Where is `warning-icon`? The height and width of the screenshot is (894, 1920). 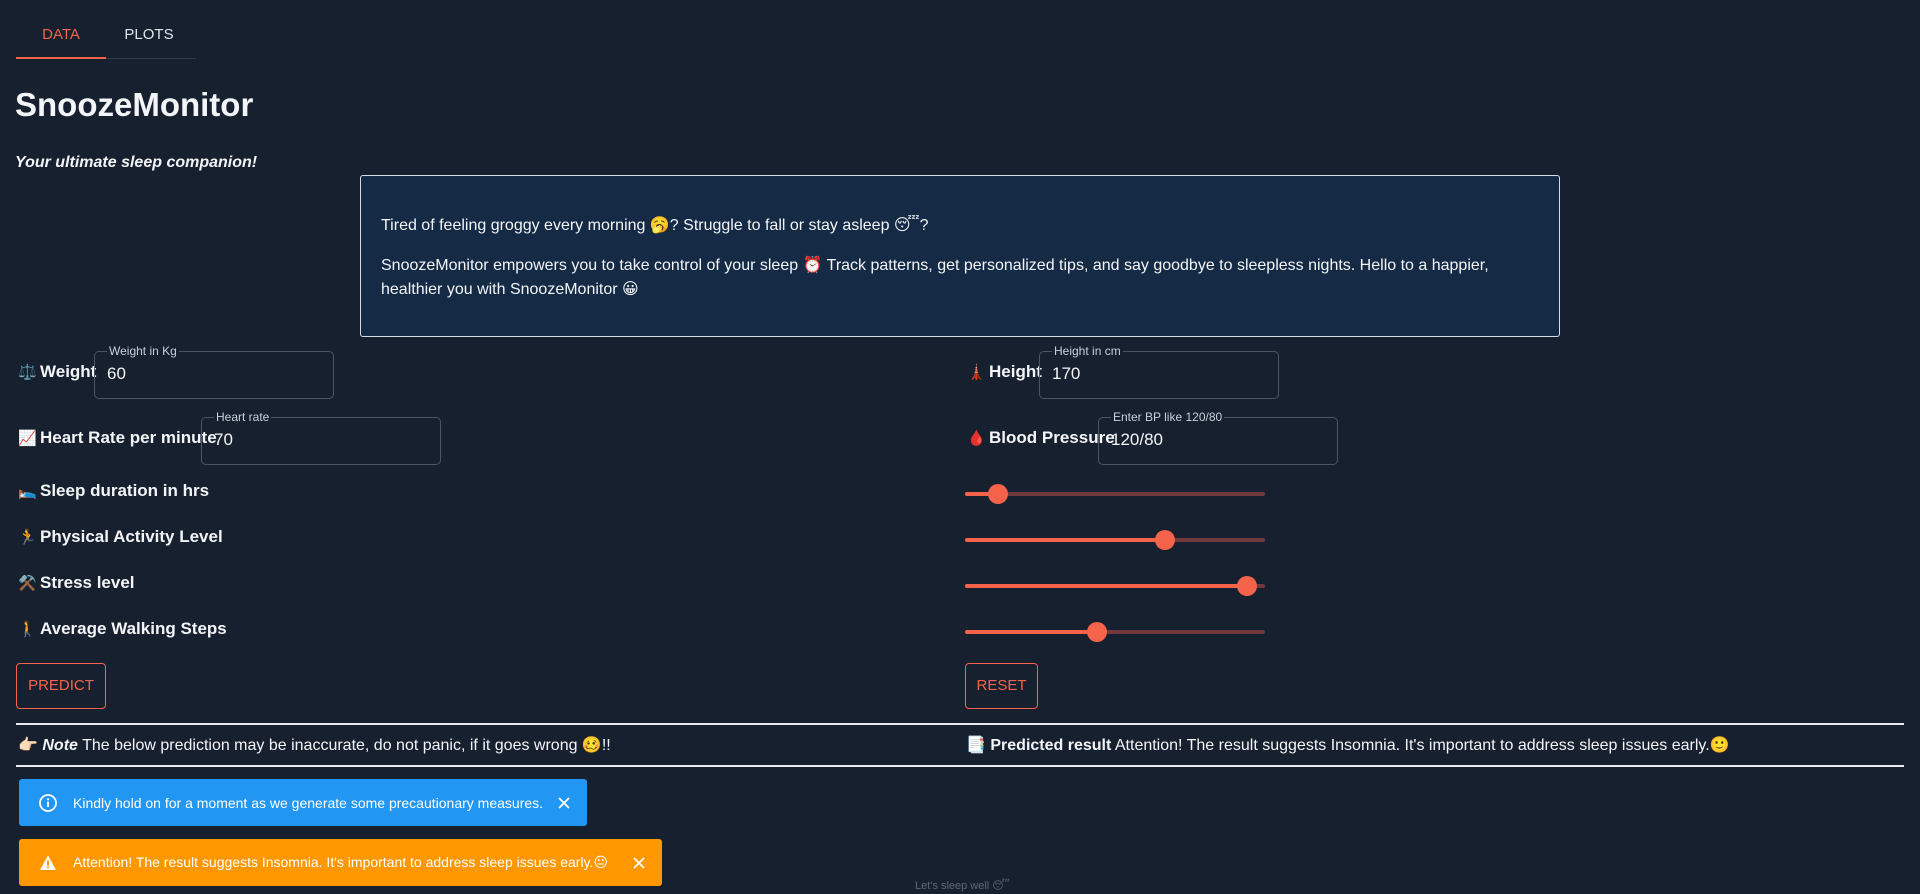
warning-icon is located at coordinates (48, 863).